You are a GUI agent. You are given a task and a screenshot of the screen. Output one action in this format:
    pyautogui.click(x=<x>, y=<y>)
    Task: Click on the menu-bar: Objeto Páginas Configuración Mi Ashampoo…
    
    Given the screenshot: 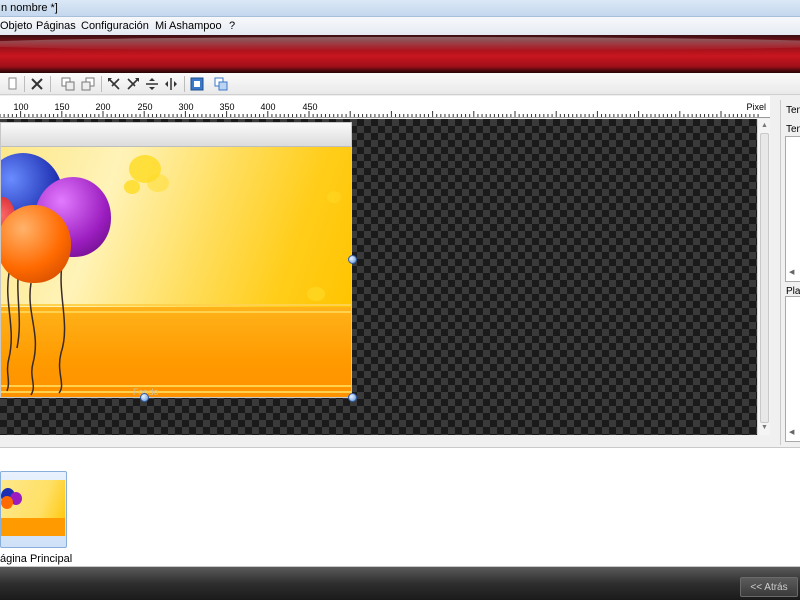 What is the action you would take?
    pyautogui.click(x=400, y=26)
    